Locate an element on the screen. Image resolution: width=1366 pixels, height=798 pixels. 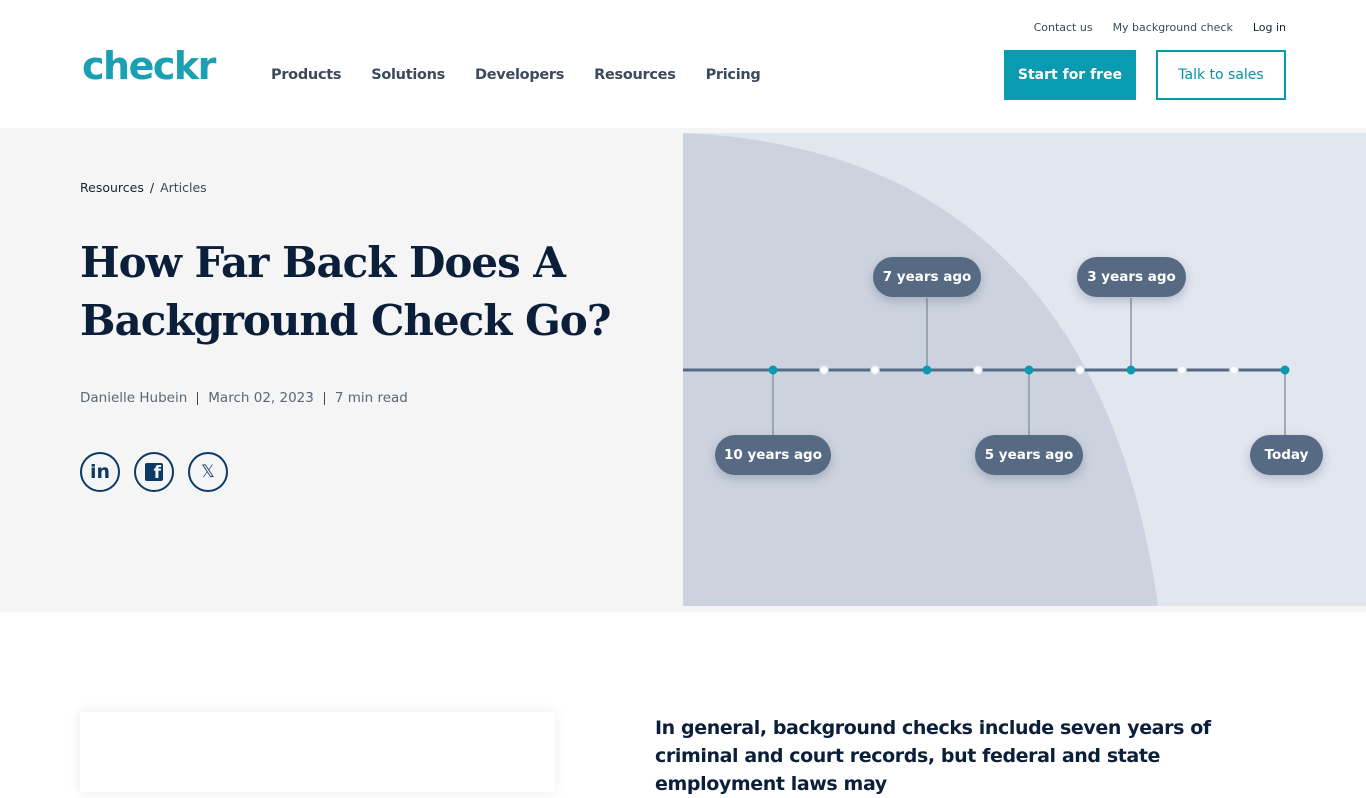
page-title: How Far Back Does A Background Check Go? is located at coordinates (345, 291).